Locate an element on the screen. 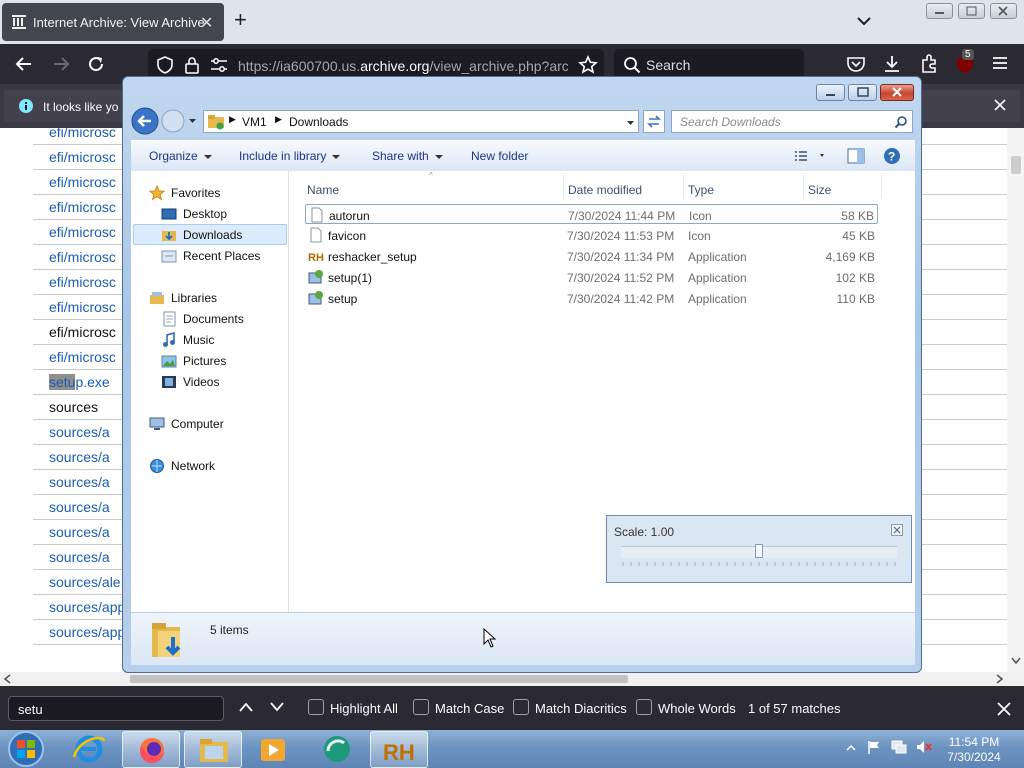 The image size is (1024, 768). close-find-bar-icon is located at coordinates (1004, 709).